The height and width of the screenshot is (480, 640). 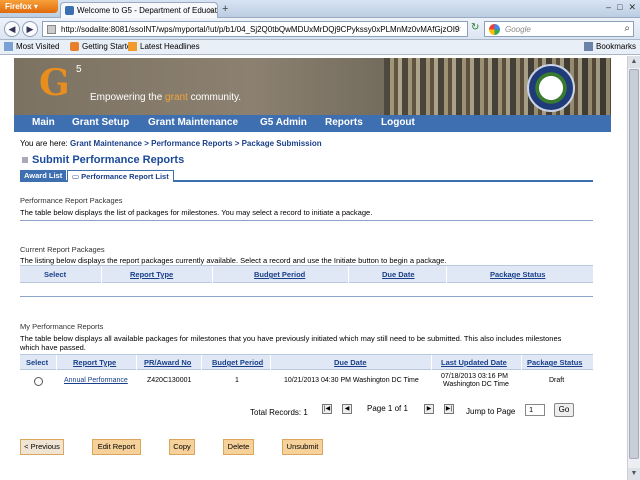 What do you see at coordinates (166, 97) in the screenshot?
I see `banner-tagline: Empowering the grant community.` at bounding box center [166, 97].